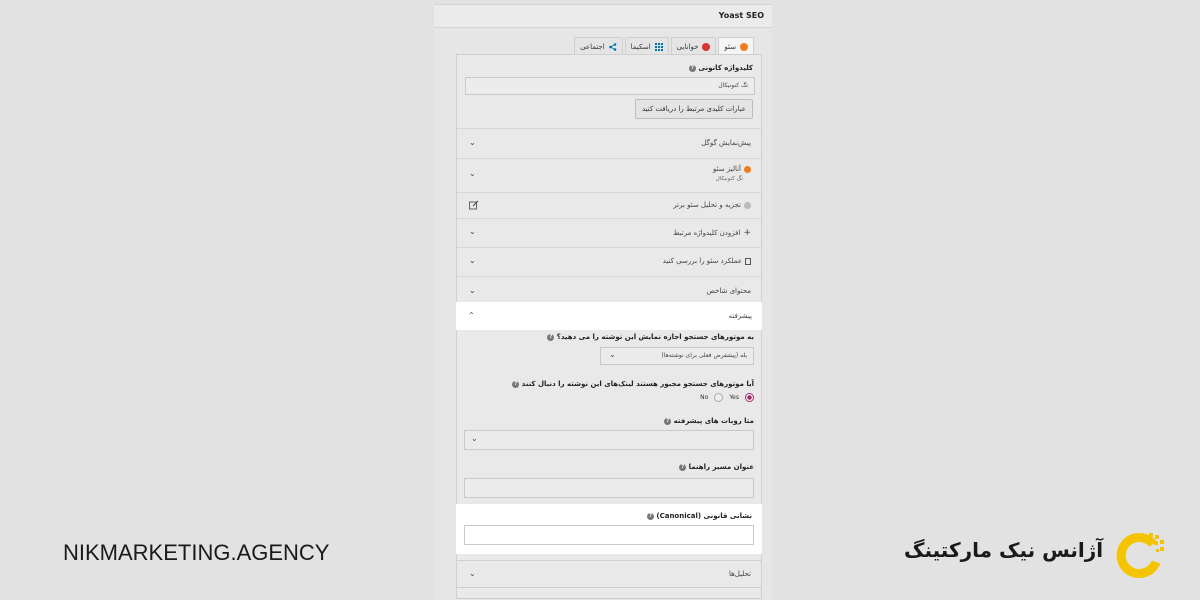  I want to click on add-keyword-label-text: افزودن کلیدواژه مرتبط, so click(707, 233).